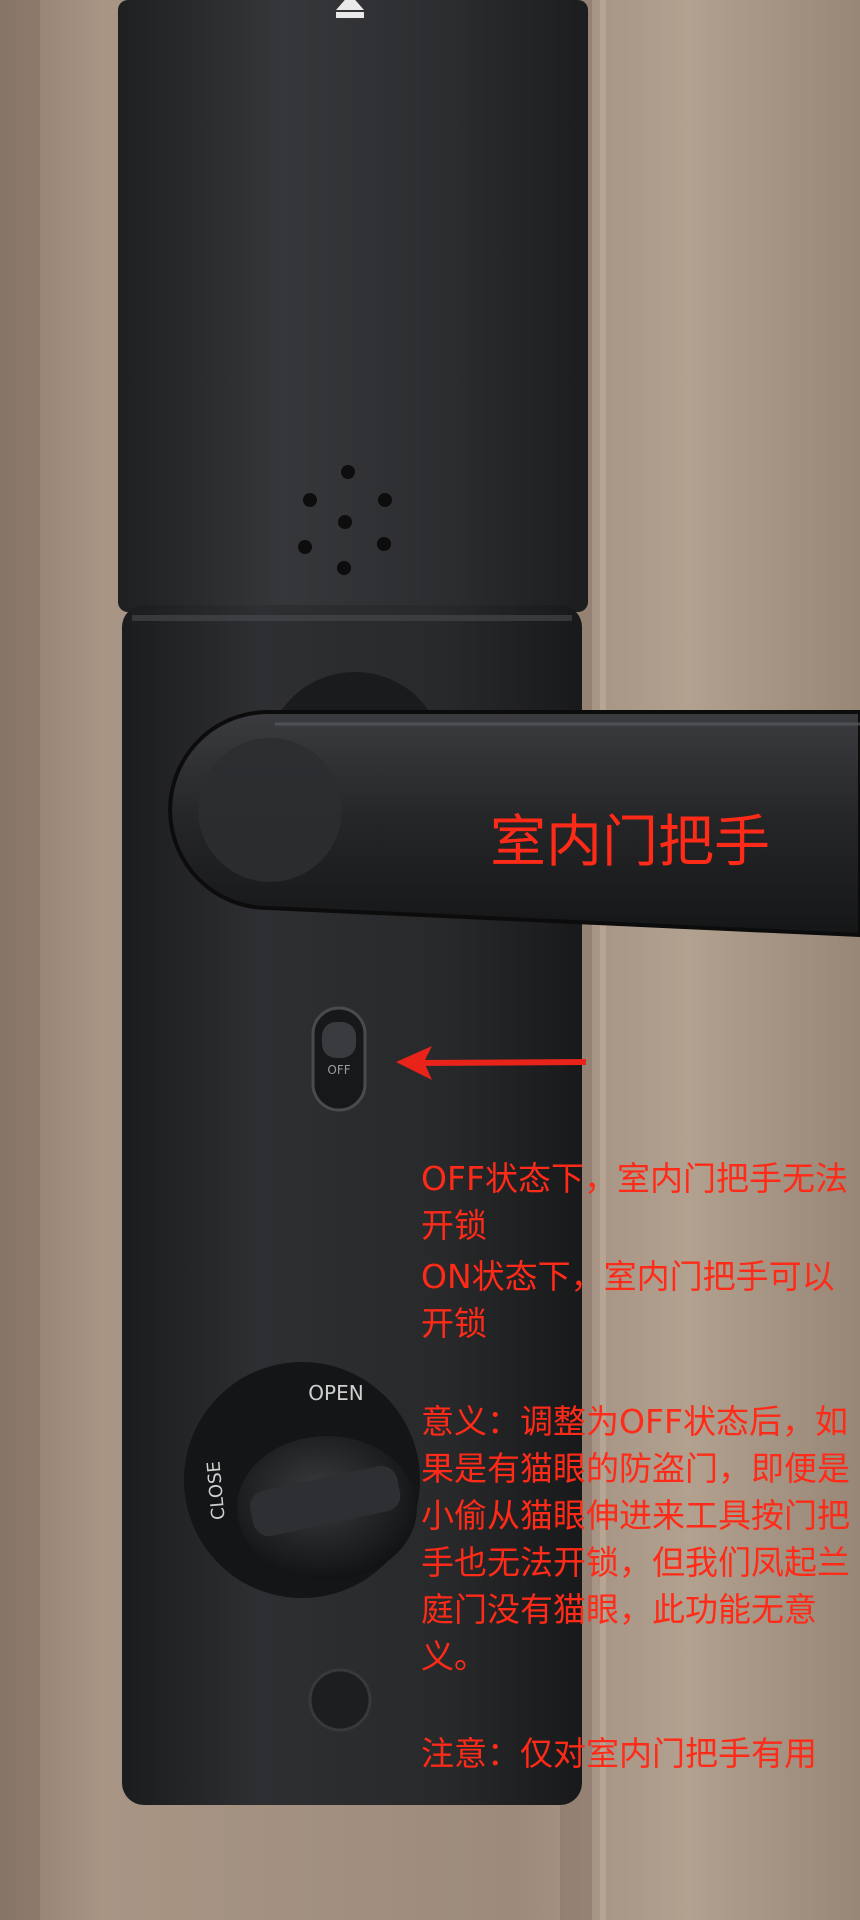 The image size is (860, 1920). Describe the element at coordinates (630, 842) in the screenshot. I see `handle-label: 室内门把手` at that location.